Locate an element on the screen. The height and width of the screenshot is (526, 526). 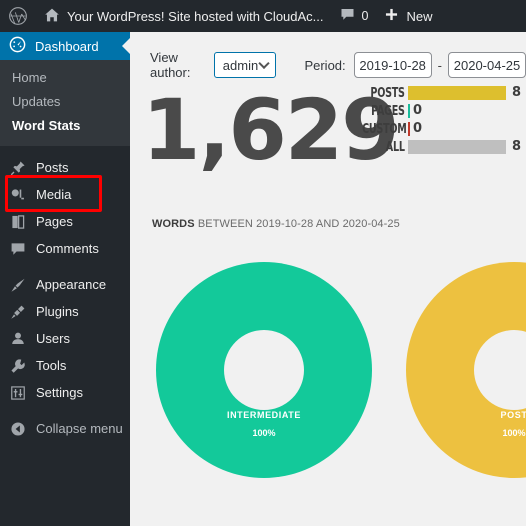
bar-fill-pages is located at coordinates (409, 111).